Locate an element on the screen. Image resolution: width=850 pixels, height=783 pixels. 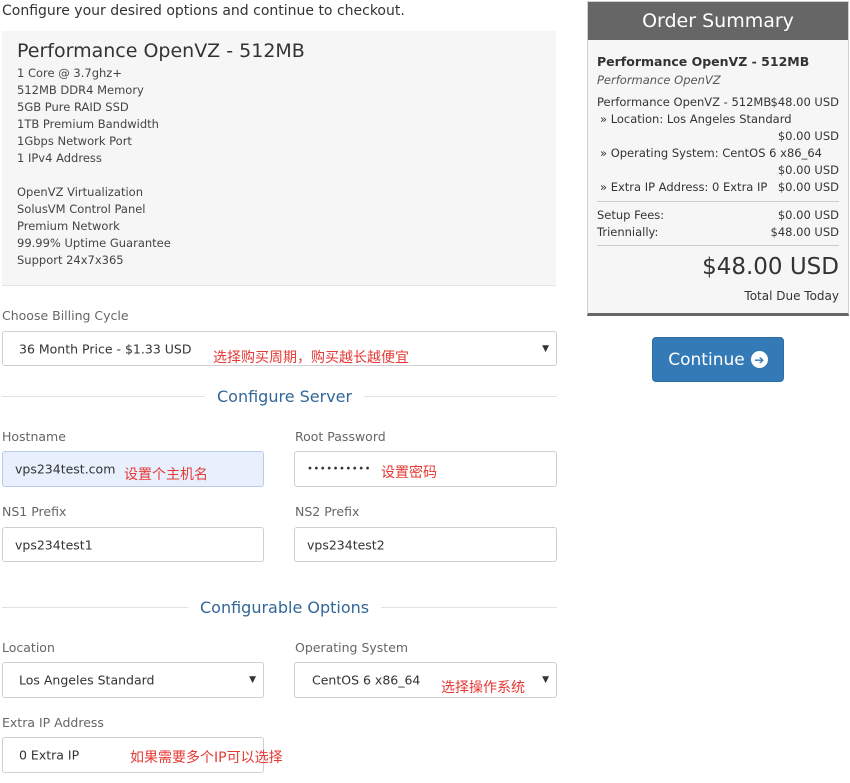
feature-item: 1 Core @ 3.7ghz+ is located at coordinates (69, 73).